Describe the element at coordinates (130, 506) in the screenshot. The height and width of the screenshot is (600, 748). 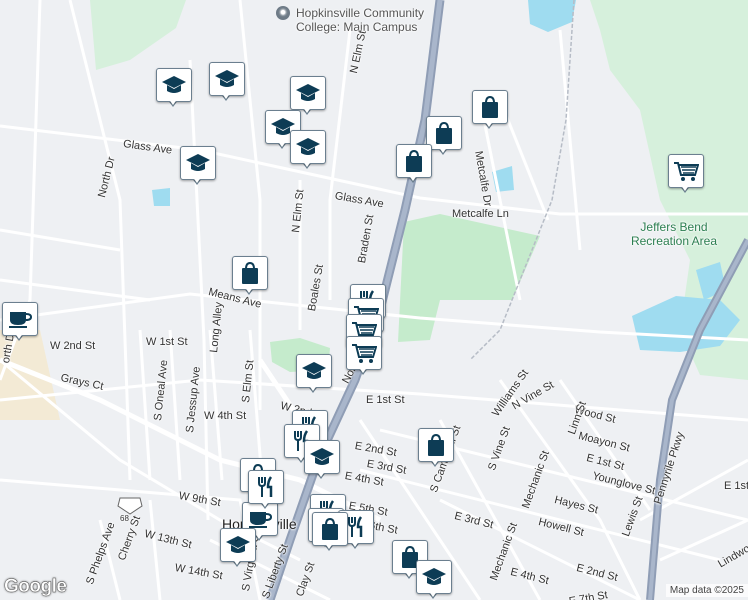
I see `us-68-shield` at that location.